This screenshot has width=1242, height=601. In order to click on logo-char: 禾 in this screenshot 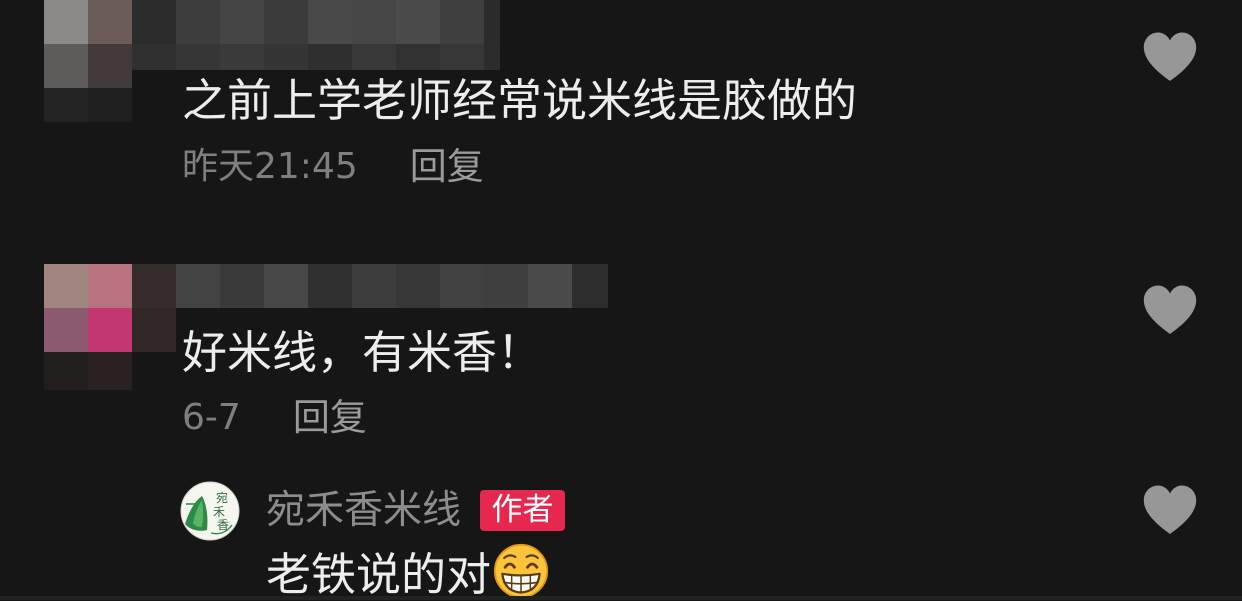, I will do `click(219, 512)`.